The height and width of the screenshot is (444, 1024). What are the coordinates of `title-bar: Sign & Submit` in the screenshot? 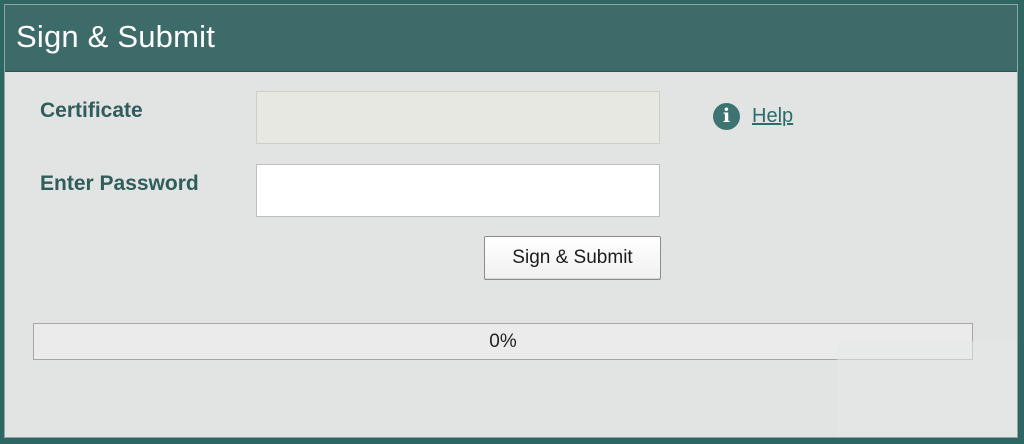 It's located at (511, 38).